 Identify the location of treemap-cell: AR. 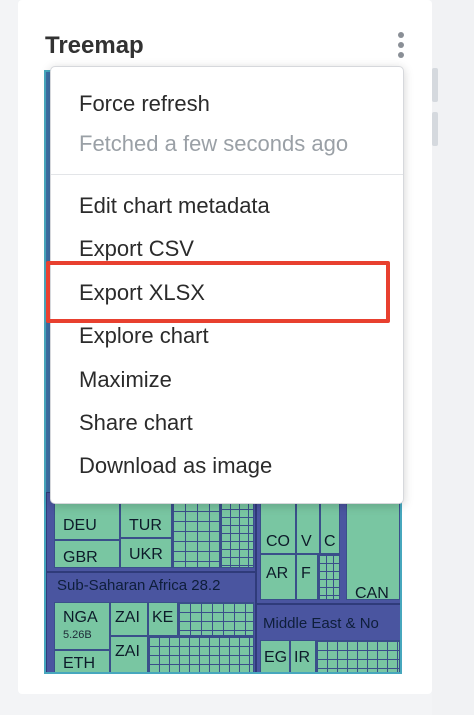
(278, 577).